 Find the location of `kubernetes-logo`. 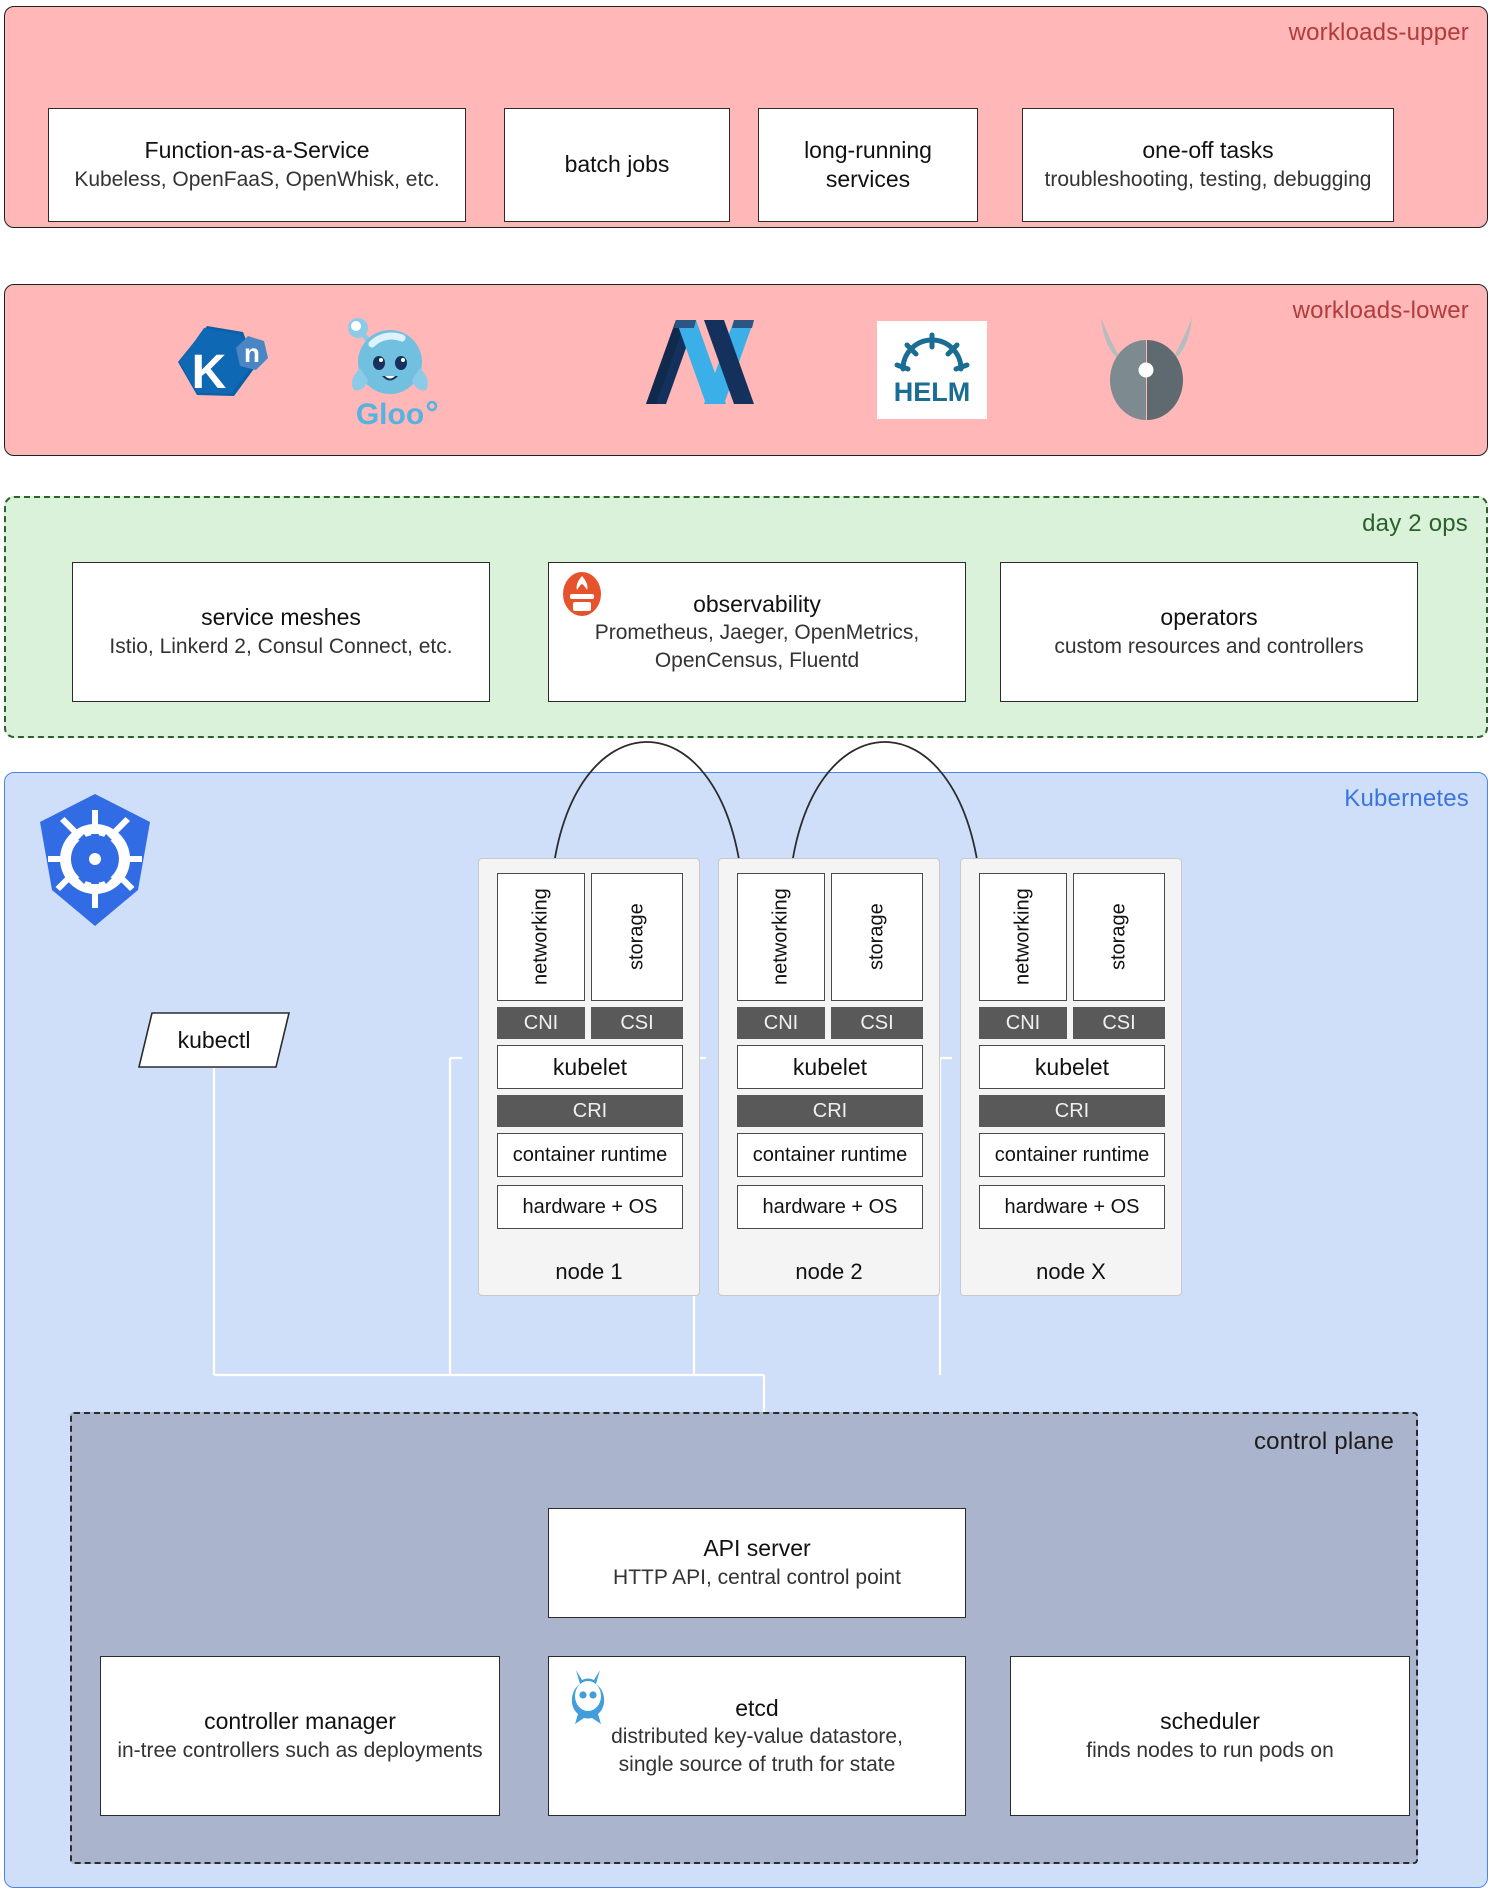

kubernetes-logo is located at coordinates (95, 860).